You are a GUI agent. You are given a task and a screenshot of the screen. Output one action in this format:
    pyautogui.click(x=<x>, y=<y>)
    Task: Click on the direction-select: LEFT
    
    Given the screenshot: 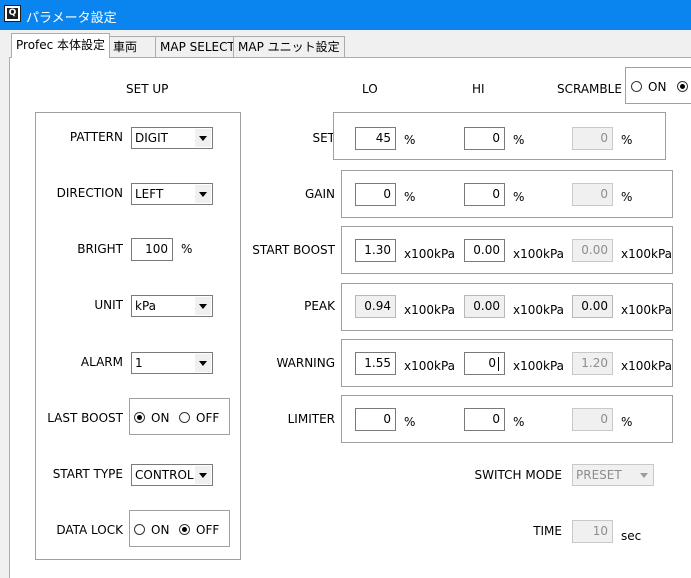 What is the action you would take?
    pyautogui.click(x=172, y=194)
    